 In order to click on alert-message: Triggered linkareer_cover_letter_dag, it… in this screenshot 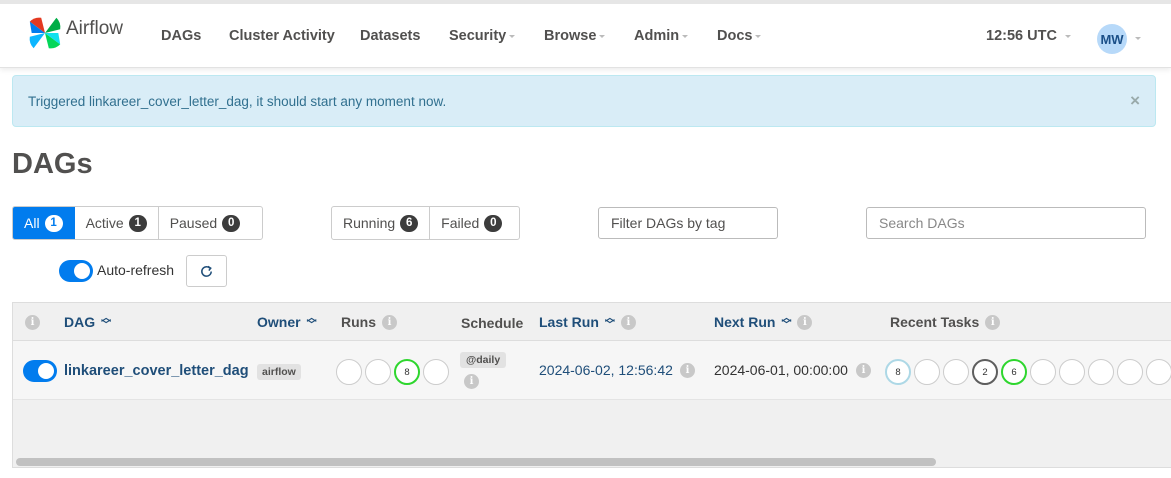, I will do `click(237, 101)`.